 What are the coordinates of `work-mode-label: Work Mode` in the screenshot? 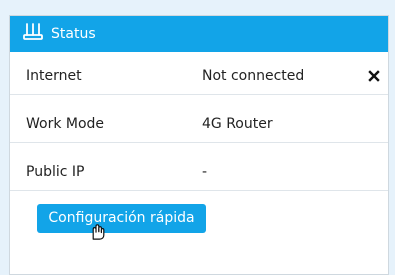 It's located at (65, 124).